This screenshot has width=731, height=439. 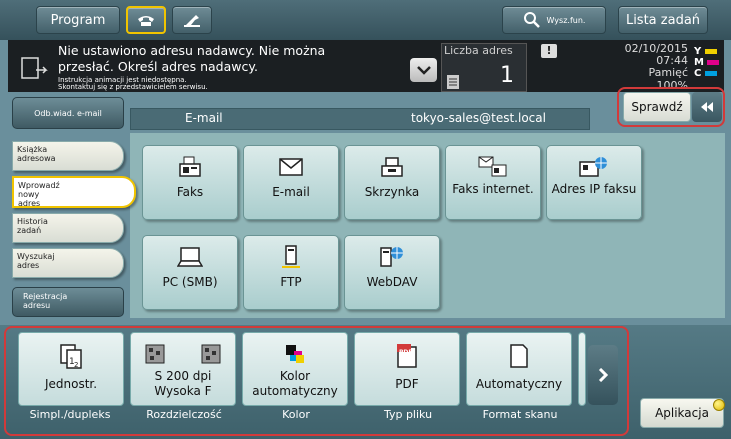 What do you see at coordinates (519, 369) in the screenshot?
I see `scan-size-setting: Automatyczny` at bounding box center [519, 369].